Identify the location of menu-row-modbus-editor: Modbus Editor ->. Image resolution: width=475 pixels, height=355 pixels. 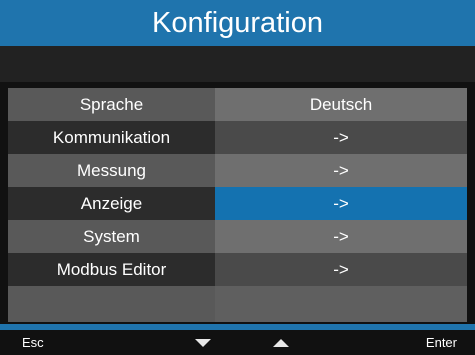
(237, 269).